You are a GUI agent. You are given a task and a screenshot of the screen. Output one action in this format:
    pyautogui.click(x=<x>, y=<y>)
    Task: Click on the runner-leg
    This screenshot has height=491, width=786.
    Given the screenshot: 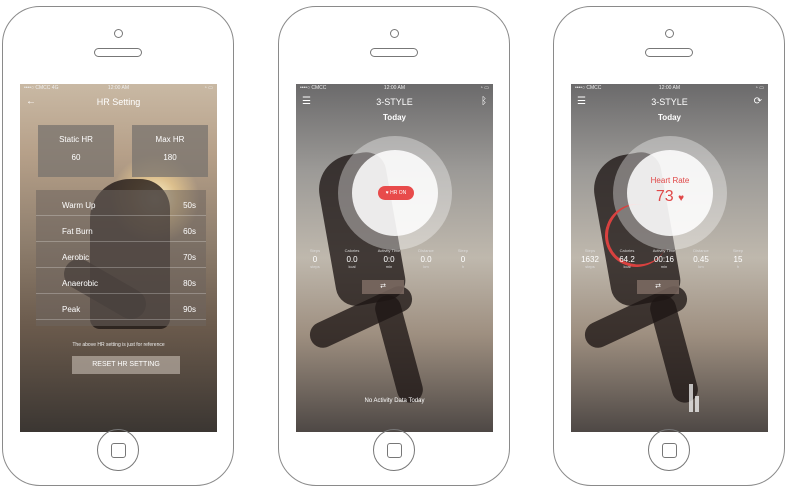 What is the action you would take?
    pyautogui.click(x=399, y=349)
    